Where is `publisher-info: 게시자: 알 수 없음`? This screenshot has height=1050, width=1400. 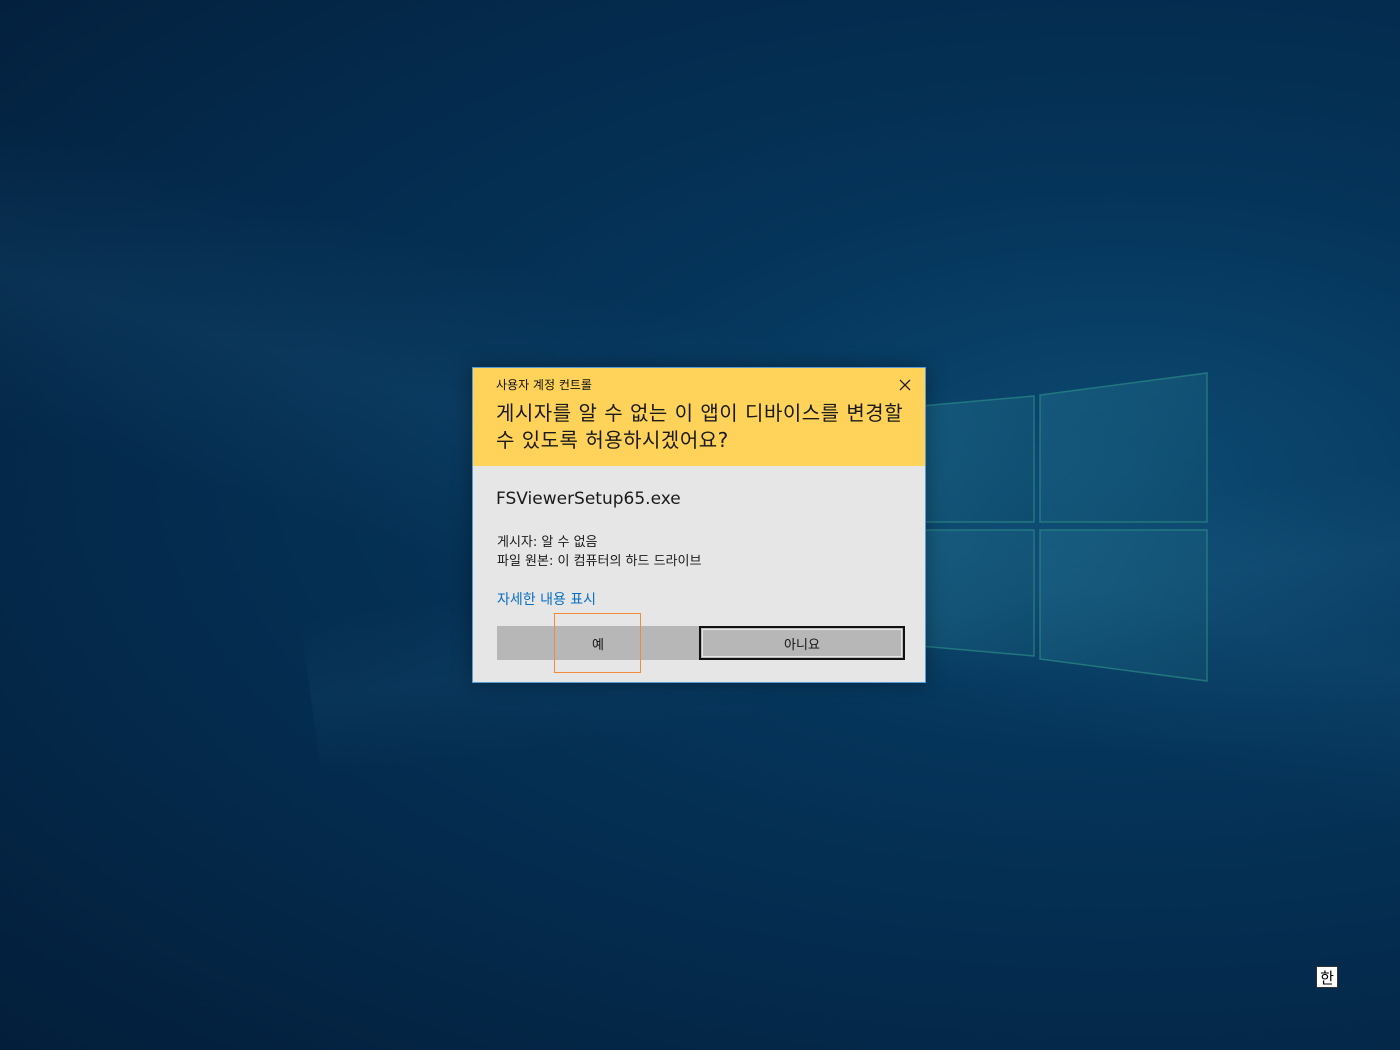
publisher-info: 게시자: 알 수 없음 is located at coordinates (547, 542).